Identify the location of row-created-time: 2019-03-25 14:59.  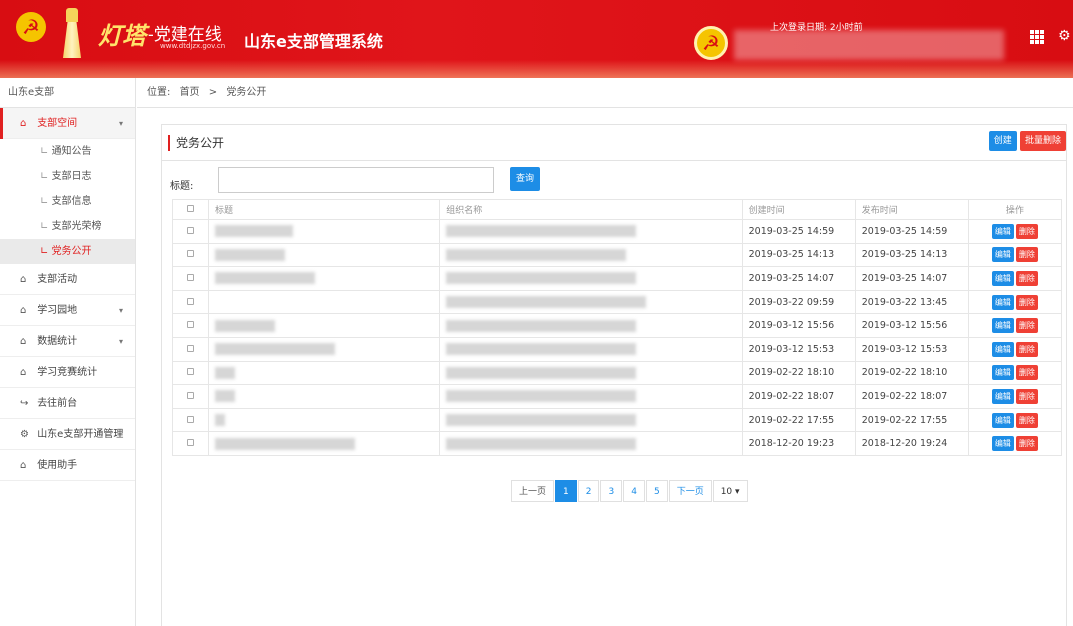
(798, 231).